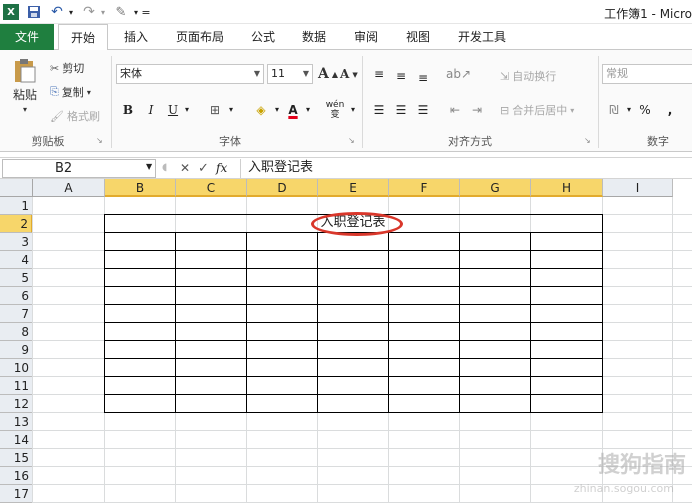 This screenshot has width=692, height=503. I want to click on row-header-15: 15, so click(16, 458).